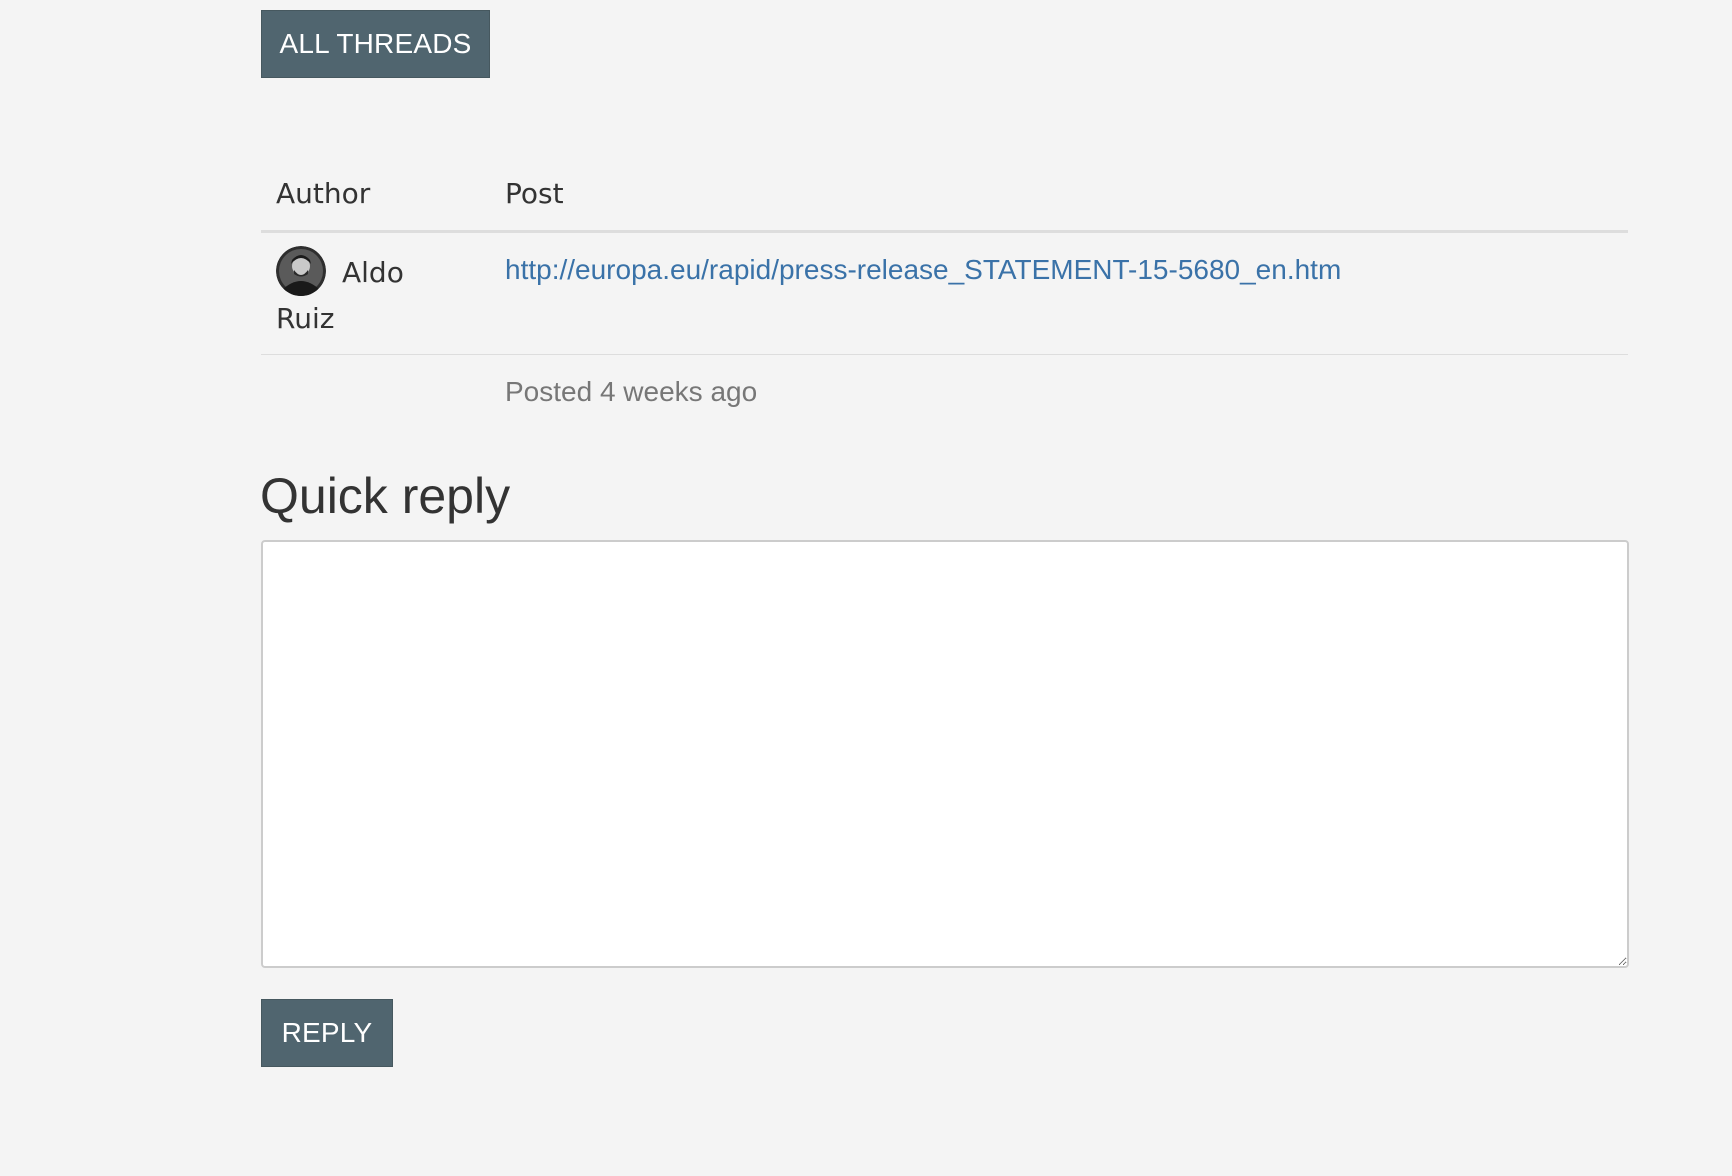 The height and width of the screenshot is (1176, 1732). Describe the element at coordinates (323, 193) in the screenshot. I see `author-column-header: Author` at that location.